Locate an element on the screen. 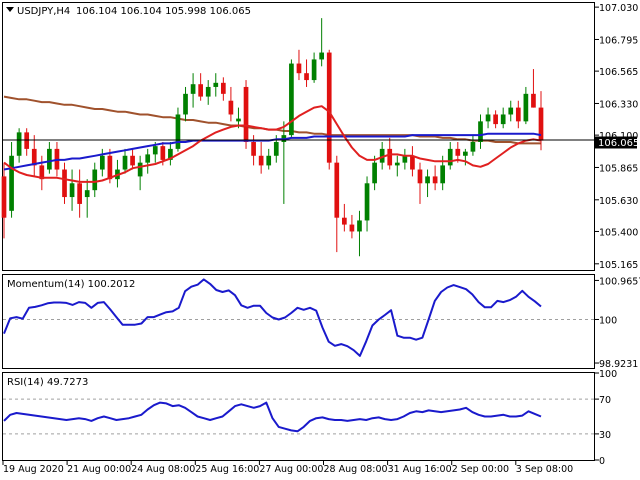  last-price-label: 106.065 is located at coordinates (618, 143).